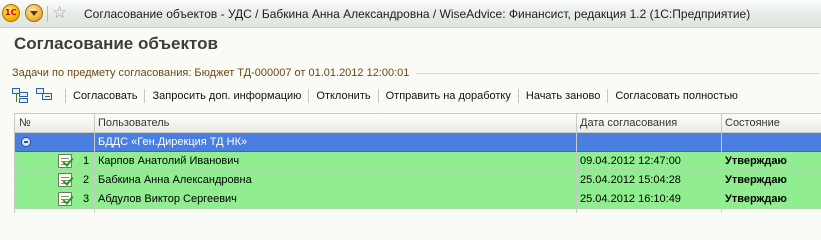 This screenshot has height=240, width=821. I want to click on expand-all-icon, so click(21, 96).